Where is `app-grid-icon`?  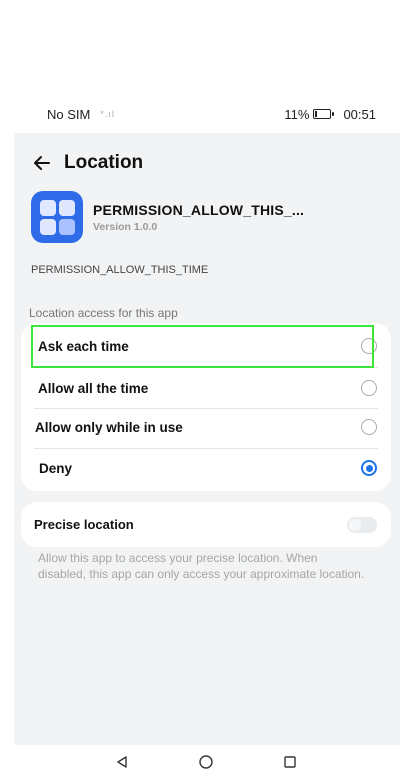
app-grid-icon is located at coordinates (57, 217).